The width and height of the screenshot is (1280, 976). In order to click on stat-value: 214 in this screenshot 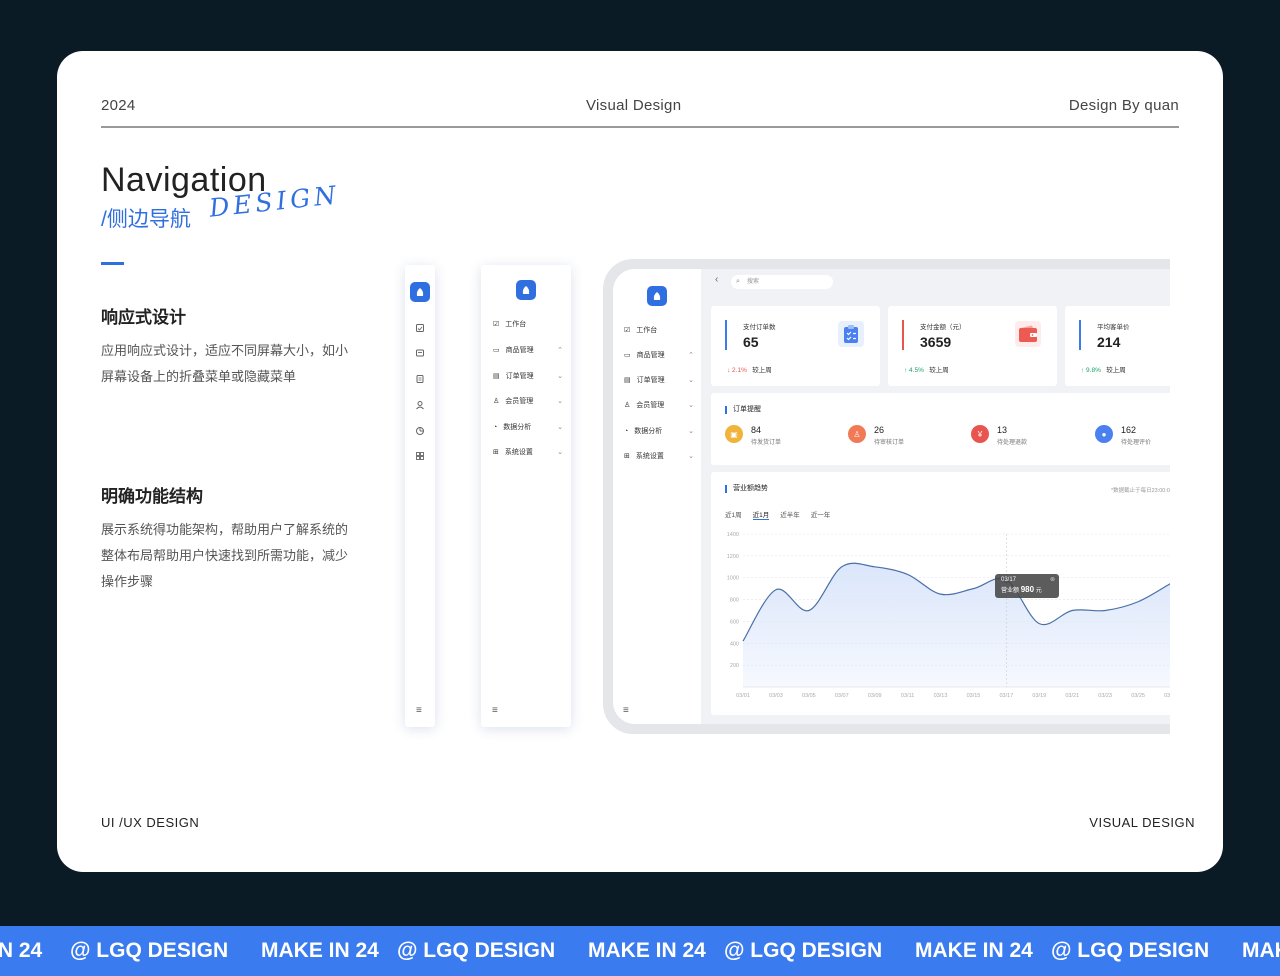, I will do `click(1109, 342)`.